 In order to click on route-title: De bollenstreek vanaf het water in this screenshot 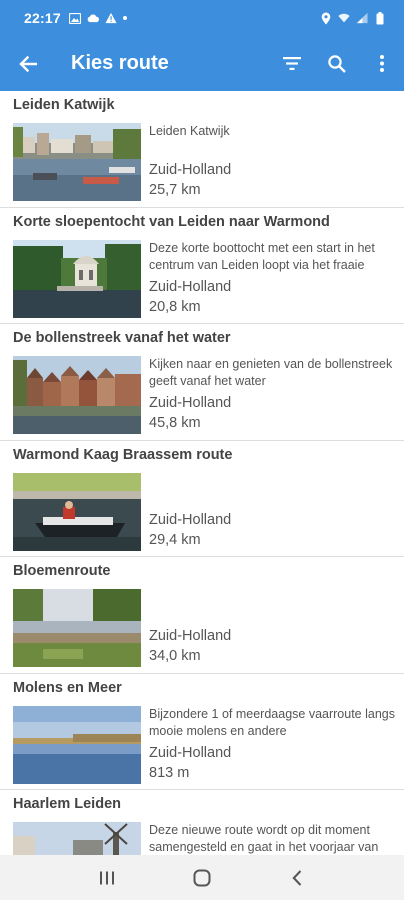, I will do `click(122, 338)`.